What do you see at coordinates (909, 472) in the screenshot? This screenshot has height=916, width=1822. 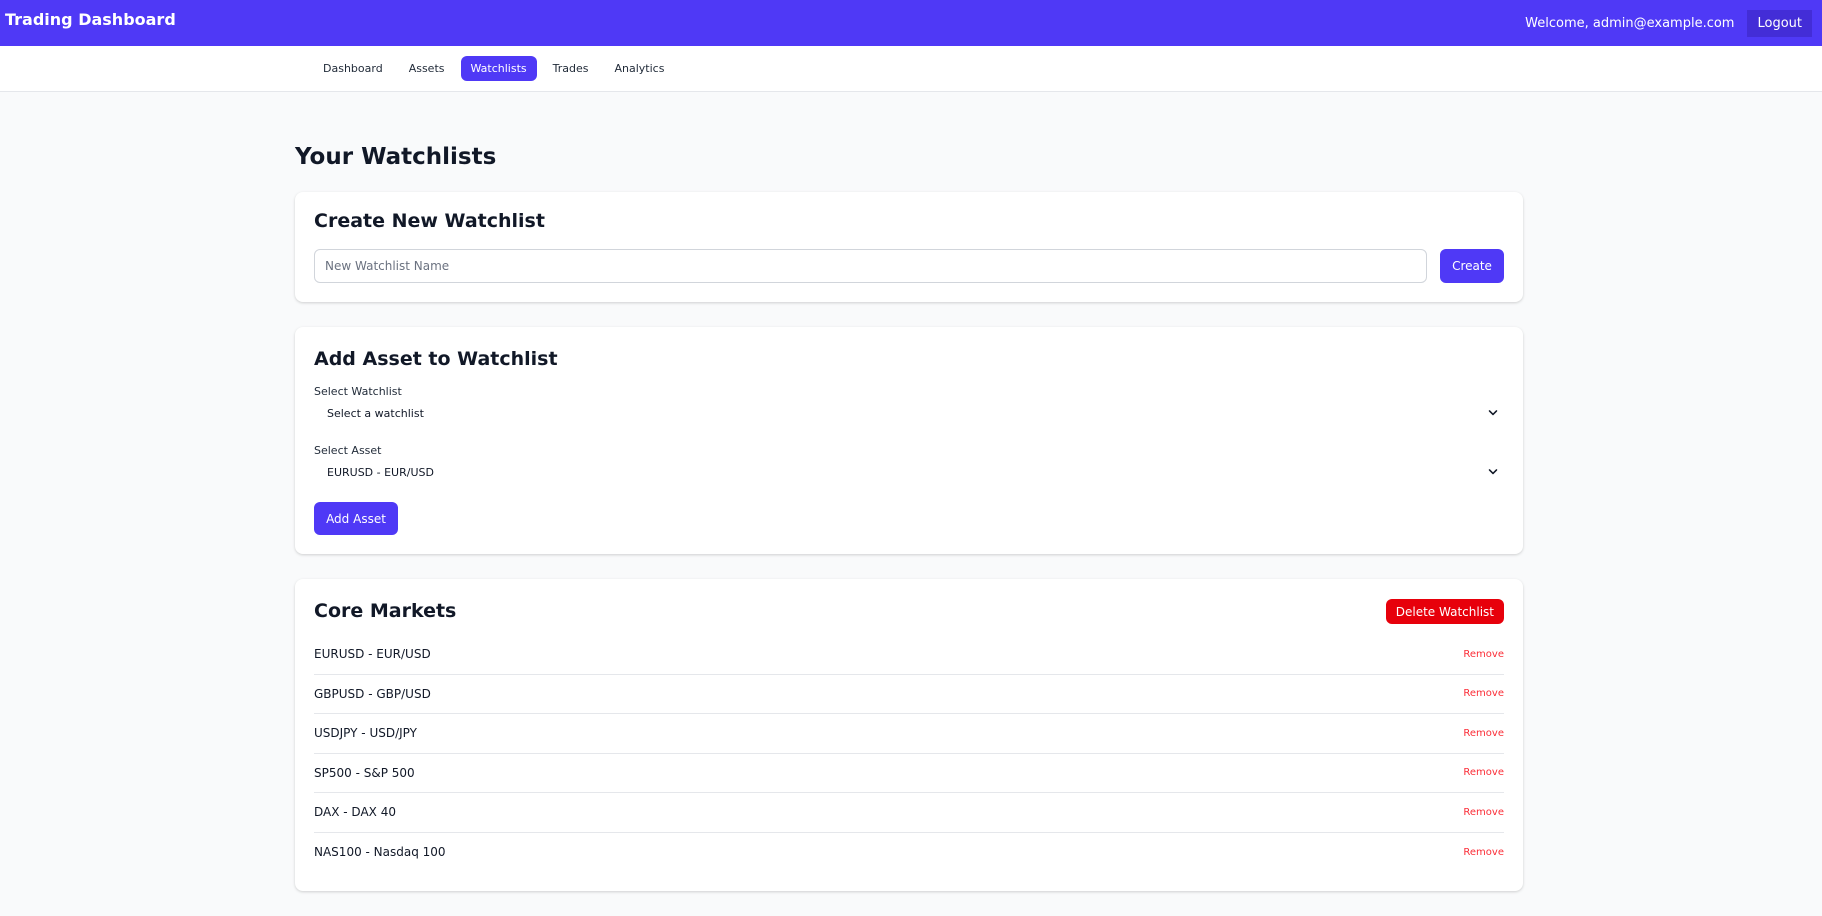 I see `asset-select: EURUSD - EUR/USD` at bounding box center [909, 472].